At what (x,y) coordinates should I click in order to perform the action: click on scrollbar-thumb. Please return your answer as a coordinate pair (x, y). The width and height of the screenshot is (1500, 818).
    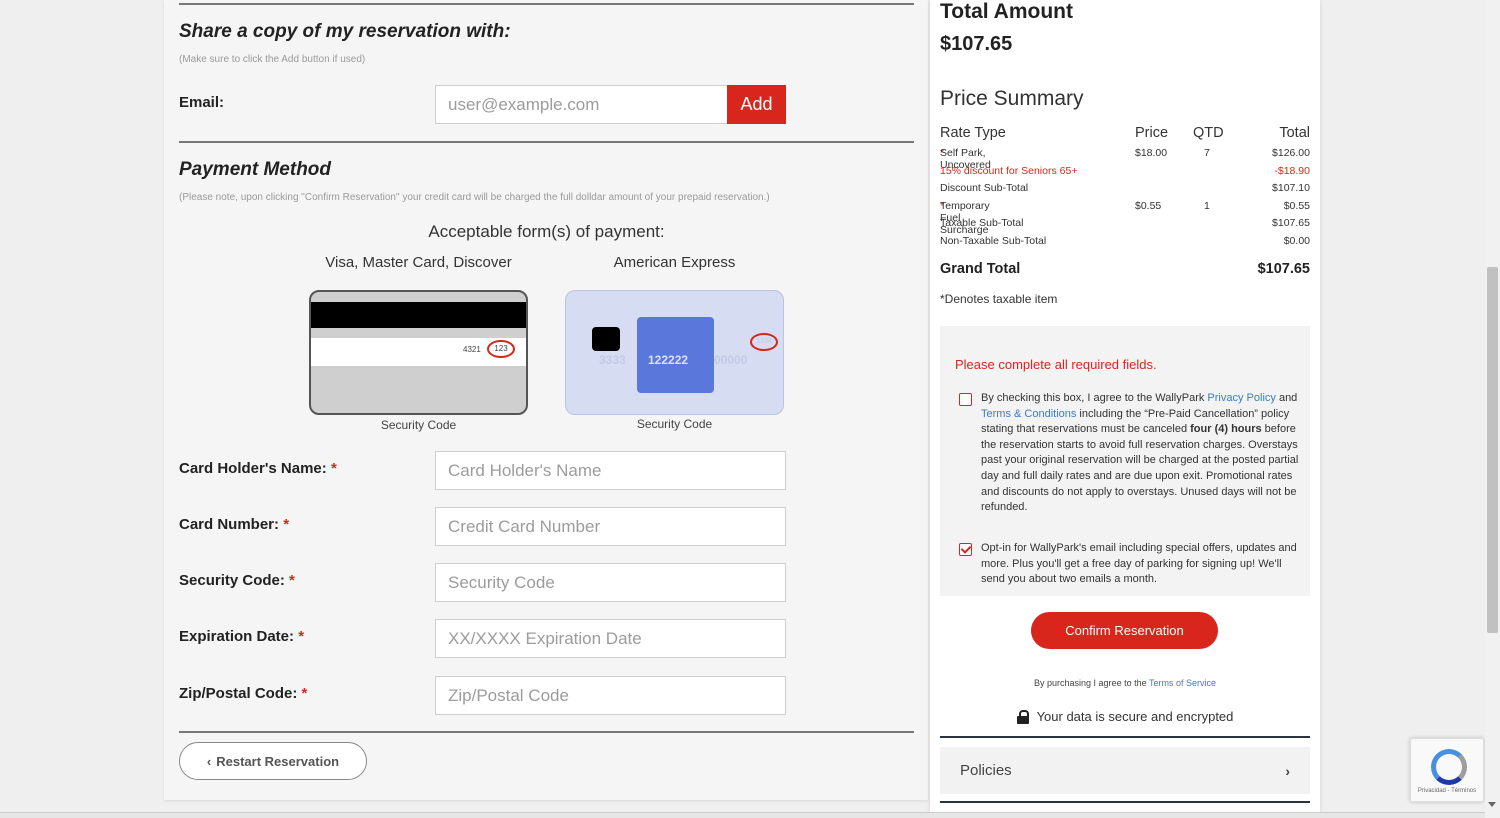
    Looking at the image, I should click on (1492, 450).